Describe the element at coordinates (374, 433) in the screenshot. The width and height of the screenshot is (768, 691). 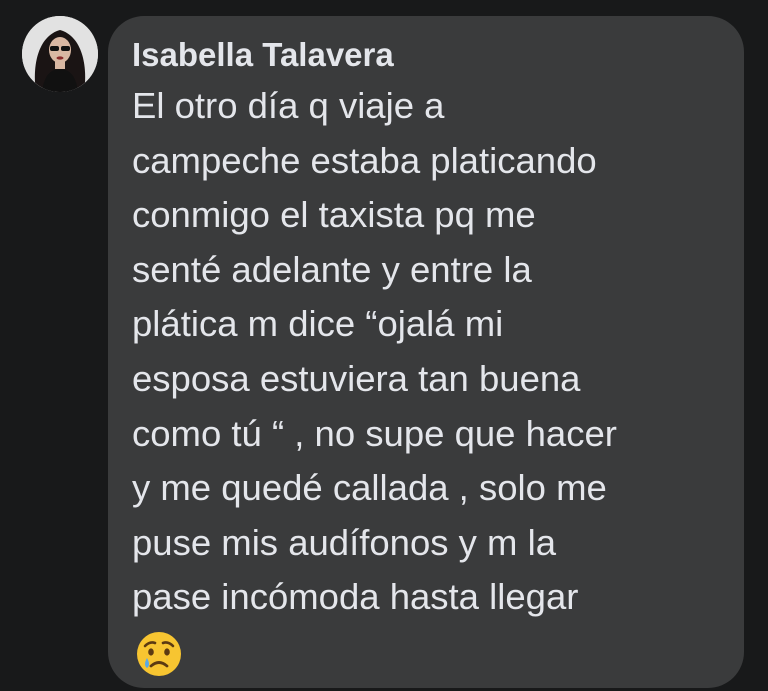
I see `comment-text-line: como tú “ , no supe que hacer` at that location.